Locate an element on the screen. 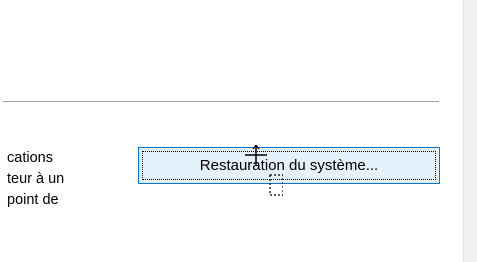 The width and height of the screenshot is (477, 262). window-edge is located at coordinates (470, 131).